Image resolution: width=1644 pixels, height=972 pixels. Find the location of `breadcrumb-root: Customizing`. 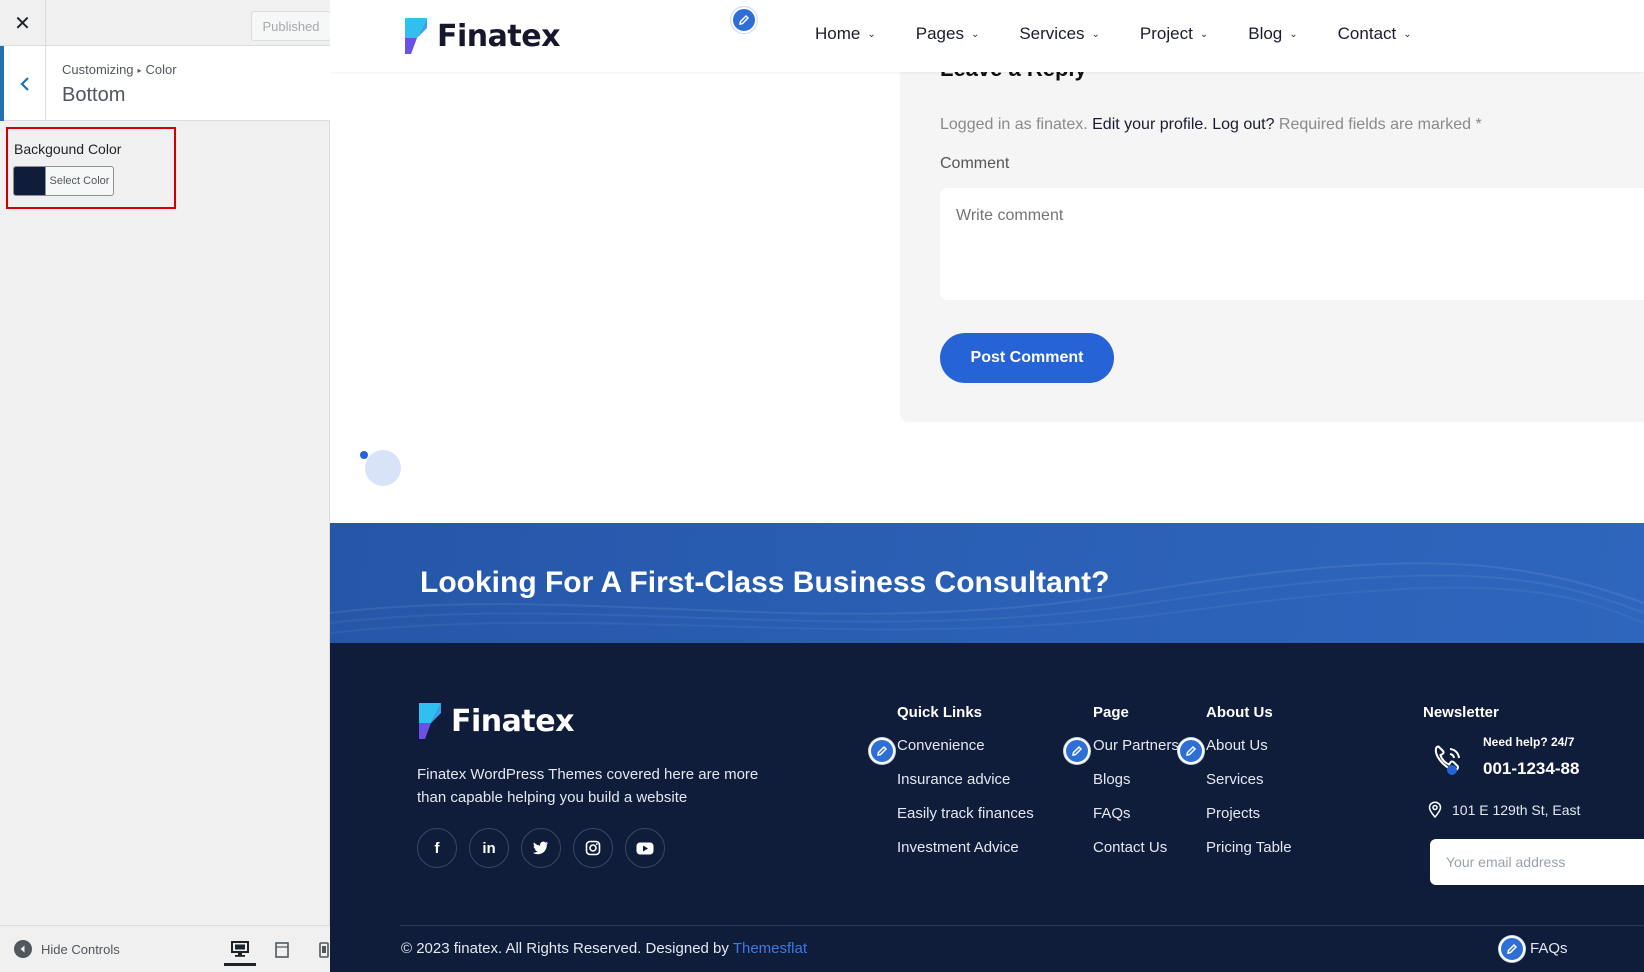

breadcrumb-root: Customizing is located at coordinates (98, 69).